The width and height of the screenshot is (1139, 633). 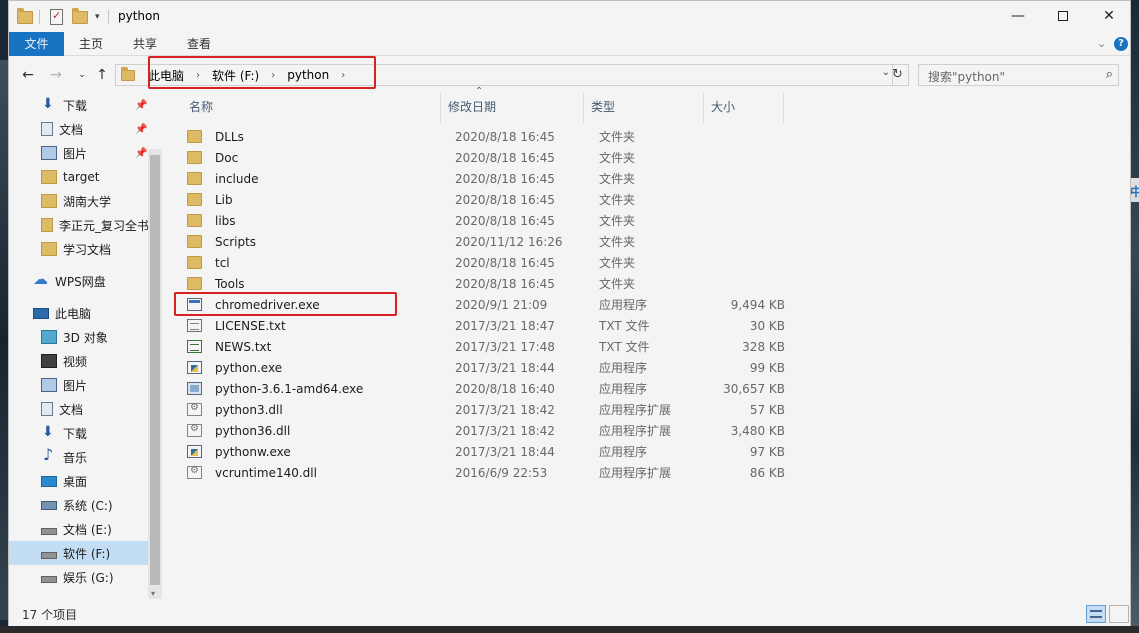 What do you see at coordinates (487, 283) in the screenshot?
I see `file-row: Tools 2020/8/18 16:45 文件夹` at bounding box center [487, 283].